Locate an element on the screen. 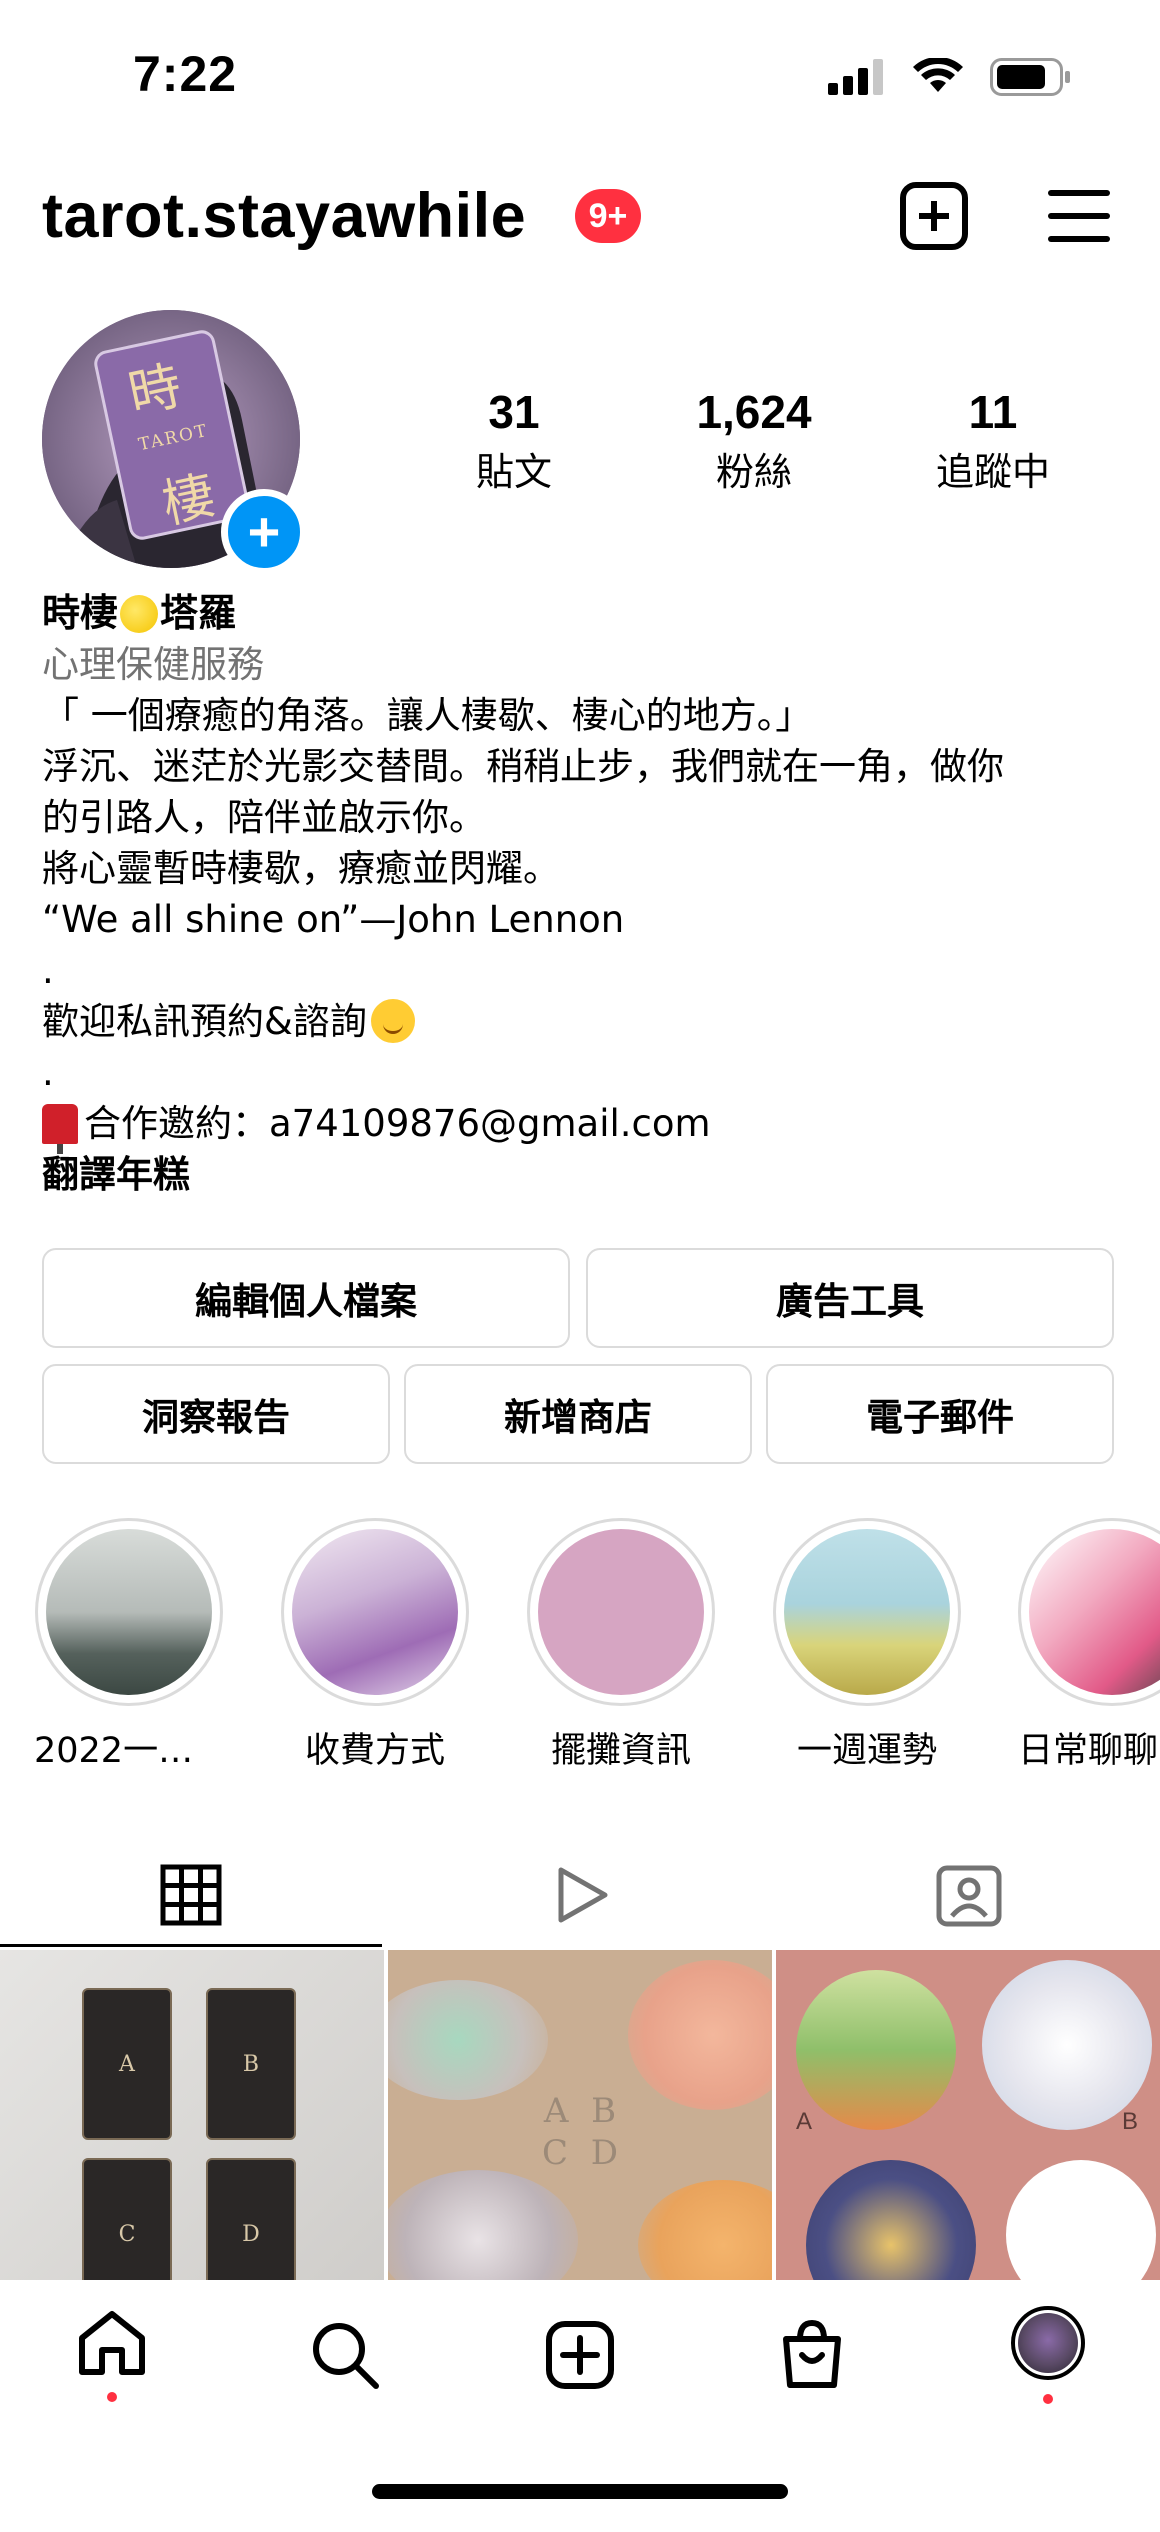 The image size is (1160, 2532). stat-posts-count: 31 is located at coordinates (514, 412).